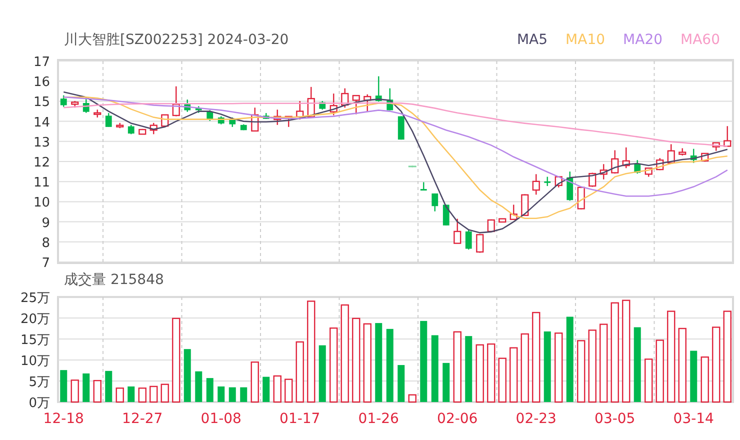 The height and width of the screenshot is (440, 740). I want to click on legend-label: MA20, so click(643, 40).